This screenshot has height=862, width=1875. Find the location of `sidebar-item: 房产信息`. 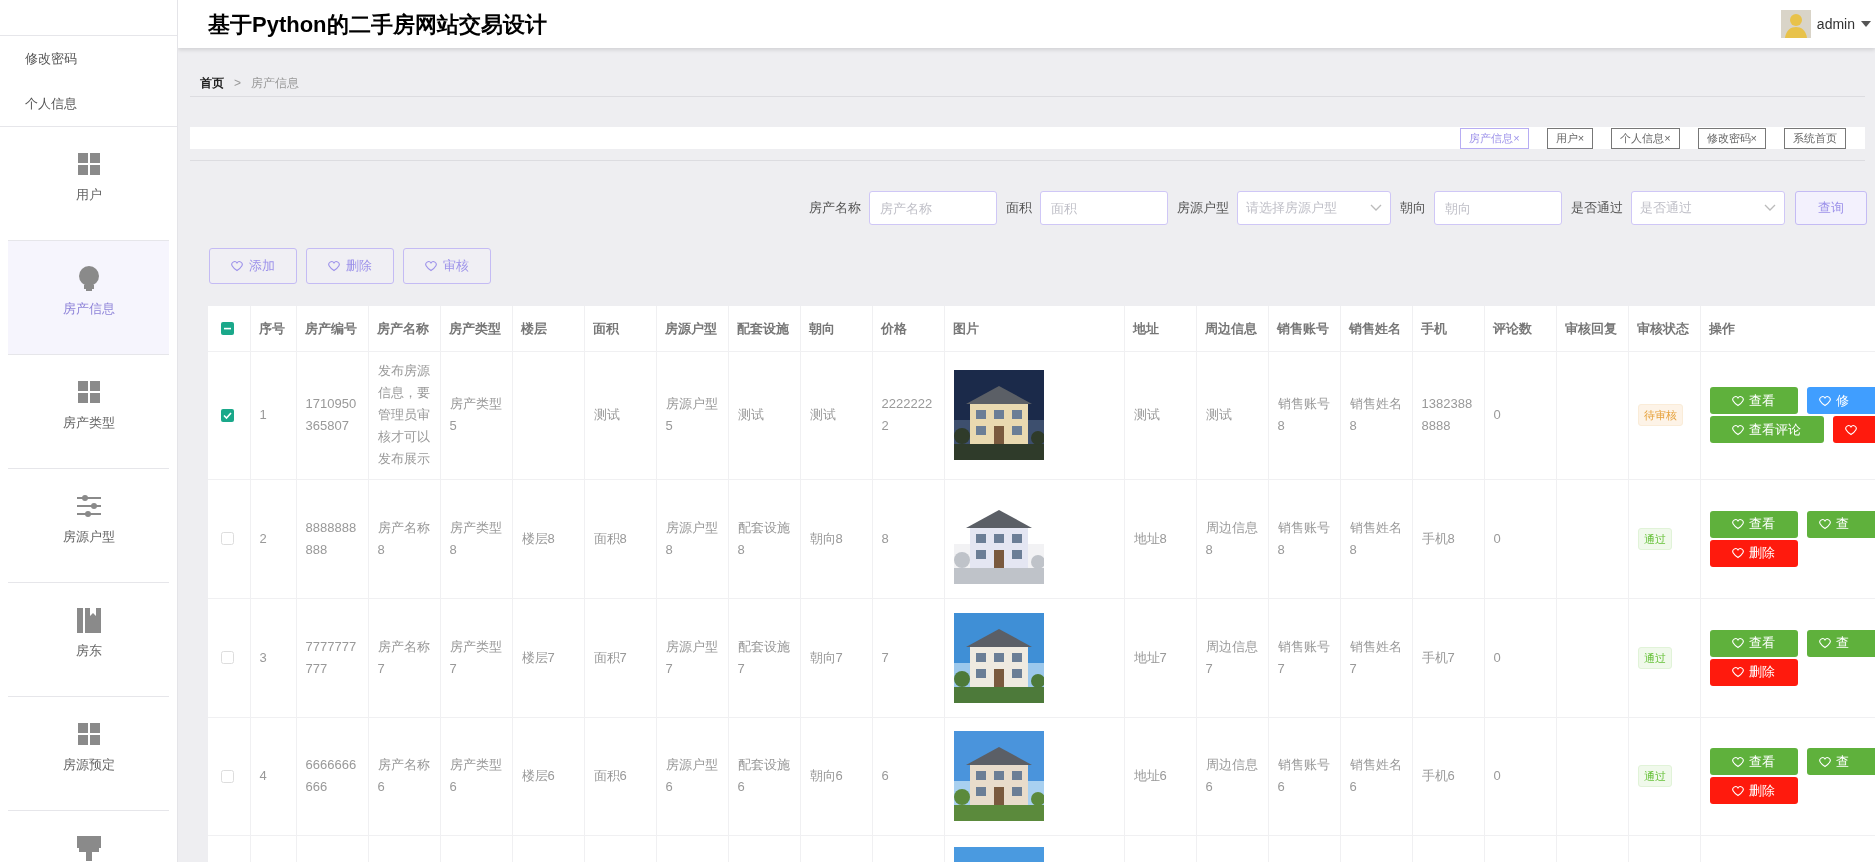

sidebar-item: 房产信息 is located at coordinates (88, 298).